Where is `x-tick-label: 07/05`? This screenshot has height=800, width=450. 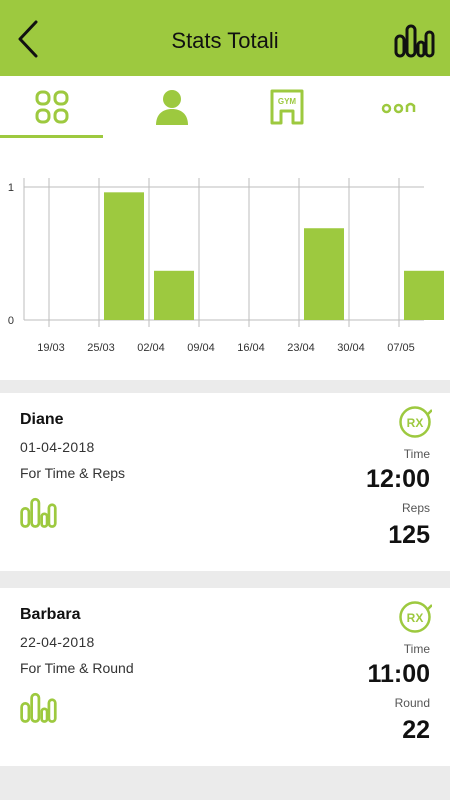 x-tick-label: 07/05 is located at coordinates (401, 348).